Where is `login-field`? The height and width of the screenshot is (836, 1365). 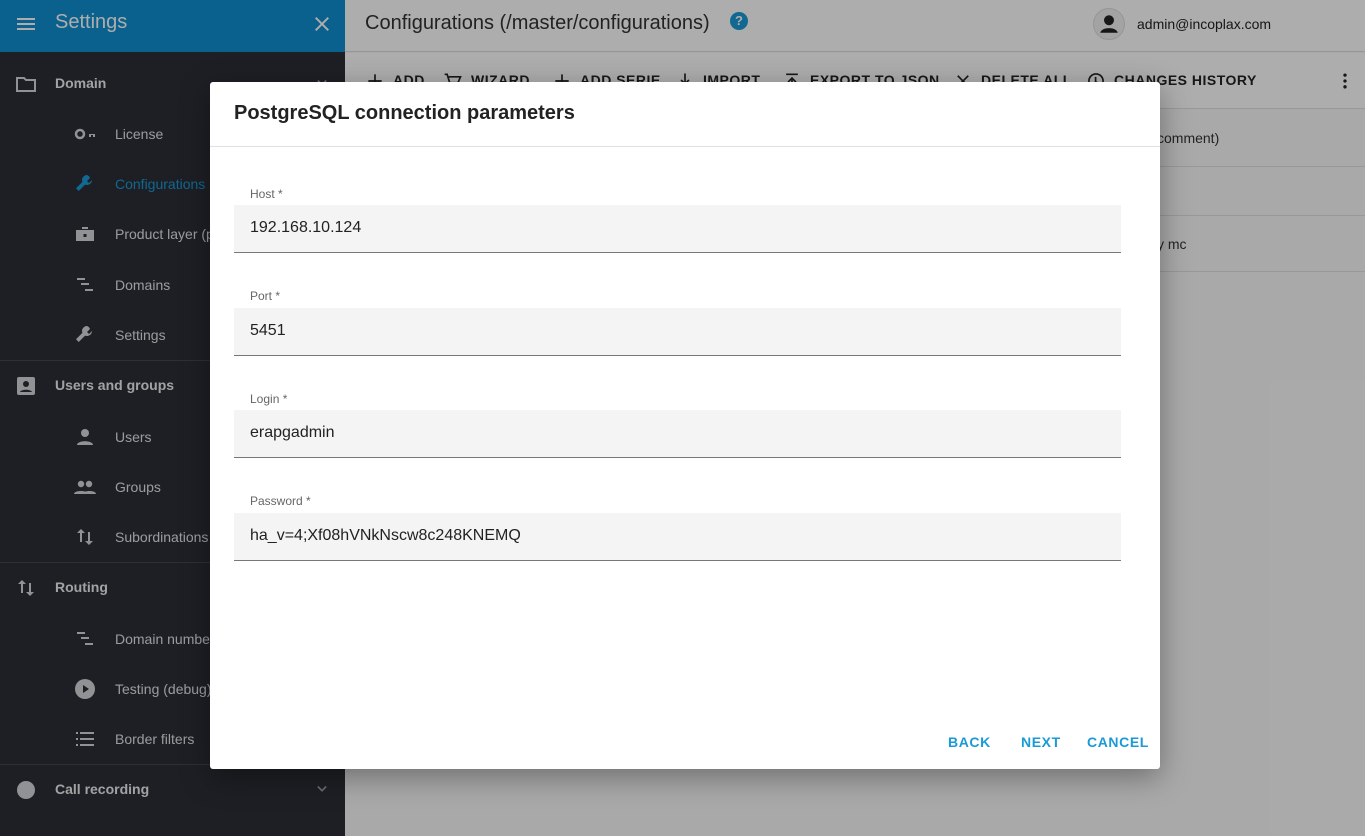
login-field is located at coordinates (677, 434).